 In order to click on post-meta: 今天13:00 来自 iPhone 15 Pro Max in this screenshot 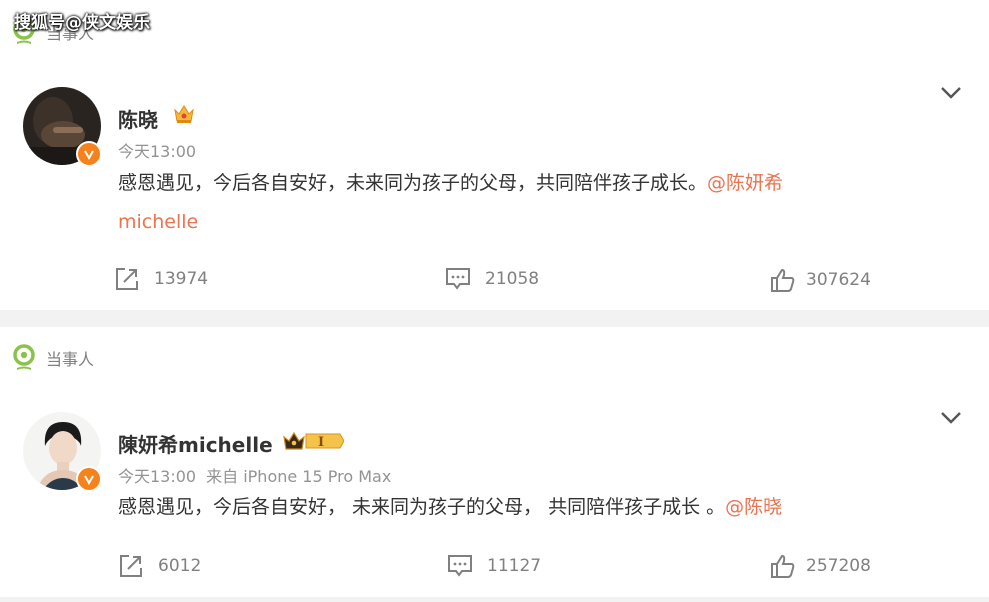, I will do `click(254, 475)`.